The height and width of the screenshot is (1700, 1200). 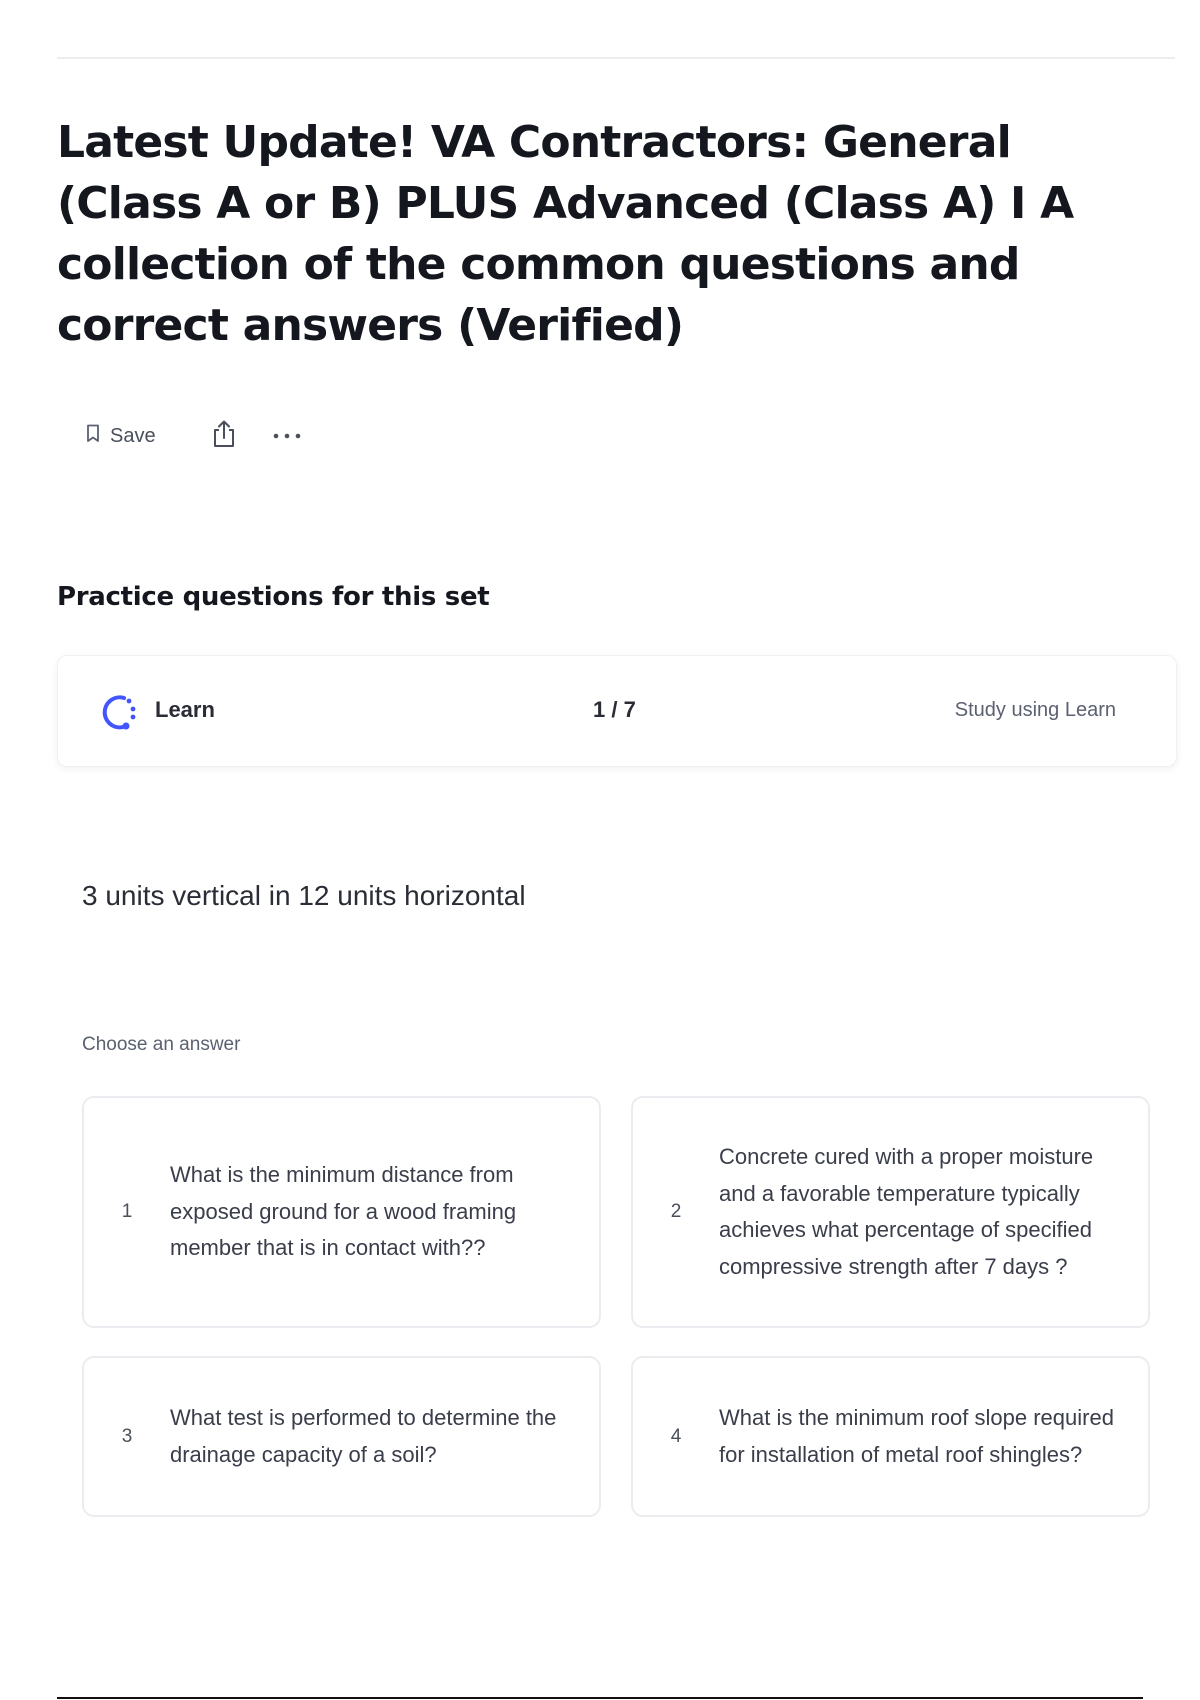 I want to click on answer-number: 1, so click(x=127, y=1211).